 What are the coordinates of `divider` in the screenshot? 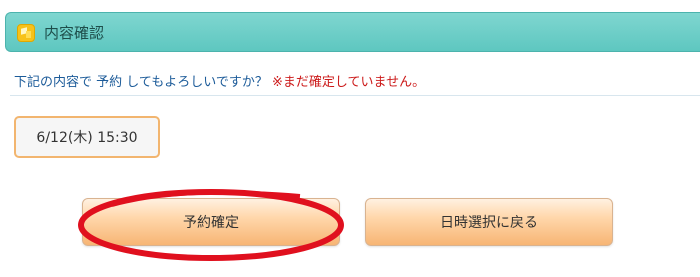 It's located at (355, 95).